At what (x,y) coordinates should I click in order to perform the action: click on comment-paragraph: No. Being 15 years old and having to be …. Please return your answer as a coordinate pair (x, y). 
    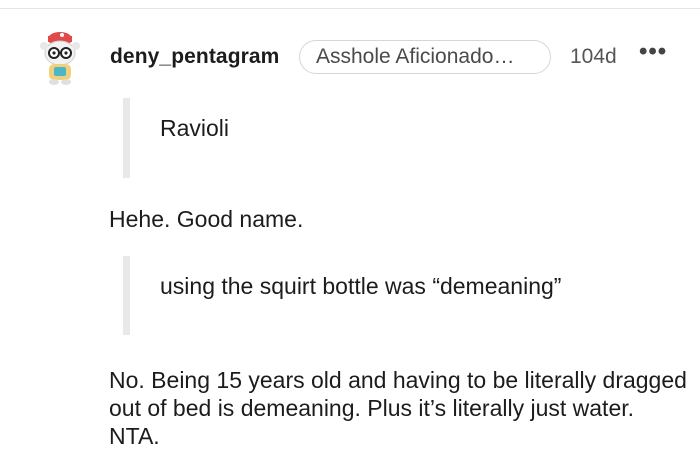
    Looking at the image, I should click on (398, 408).